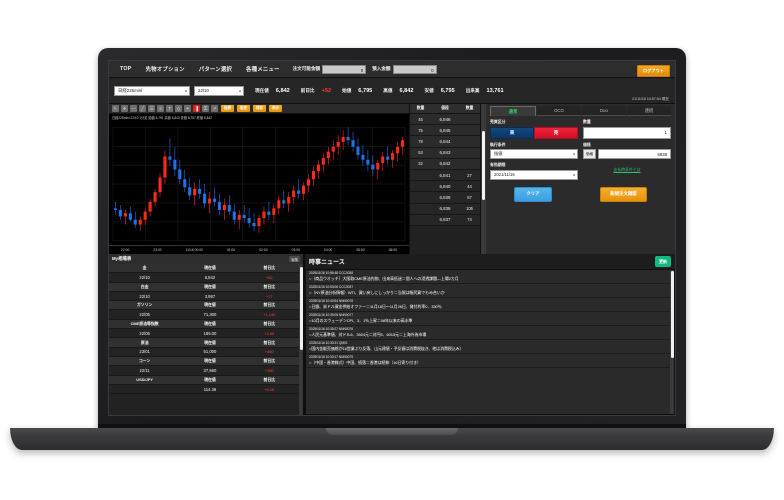 The height and width of the screenshot is (500, 784). I want to click on watchlist-row: 22/11 37,560 +180, so click(204, 371).